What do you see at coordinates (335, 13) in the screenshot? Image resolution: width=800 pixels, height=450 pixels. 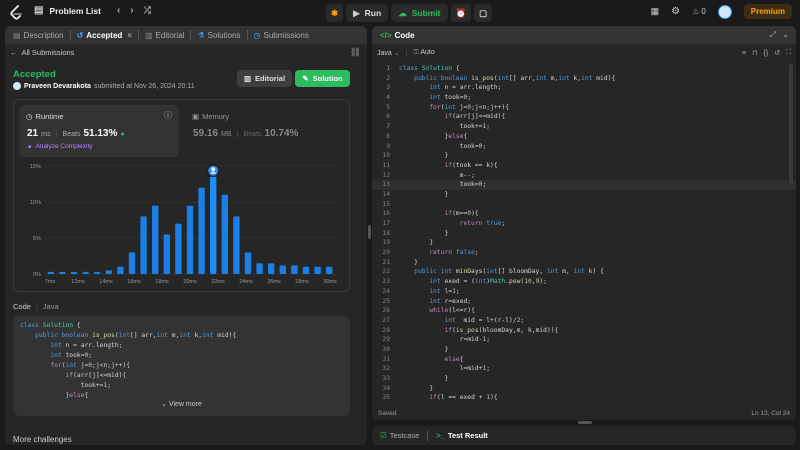 I see `debug-button: ✱` at bounding box center [335, 13].